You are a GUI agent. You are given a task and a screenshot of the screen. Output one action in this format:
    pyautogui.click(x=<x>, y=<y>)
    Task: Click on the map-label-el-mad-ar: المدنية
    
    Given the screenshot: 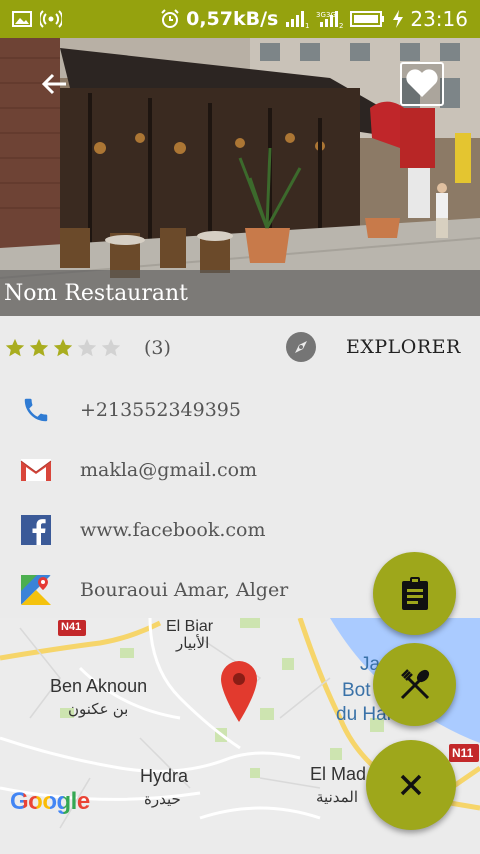 What is the action you would take?
    pyautogui.click(x=337, y=797)
    